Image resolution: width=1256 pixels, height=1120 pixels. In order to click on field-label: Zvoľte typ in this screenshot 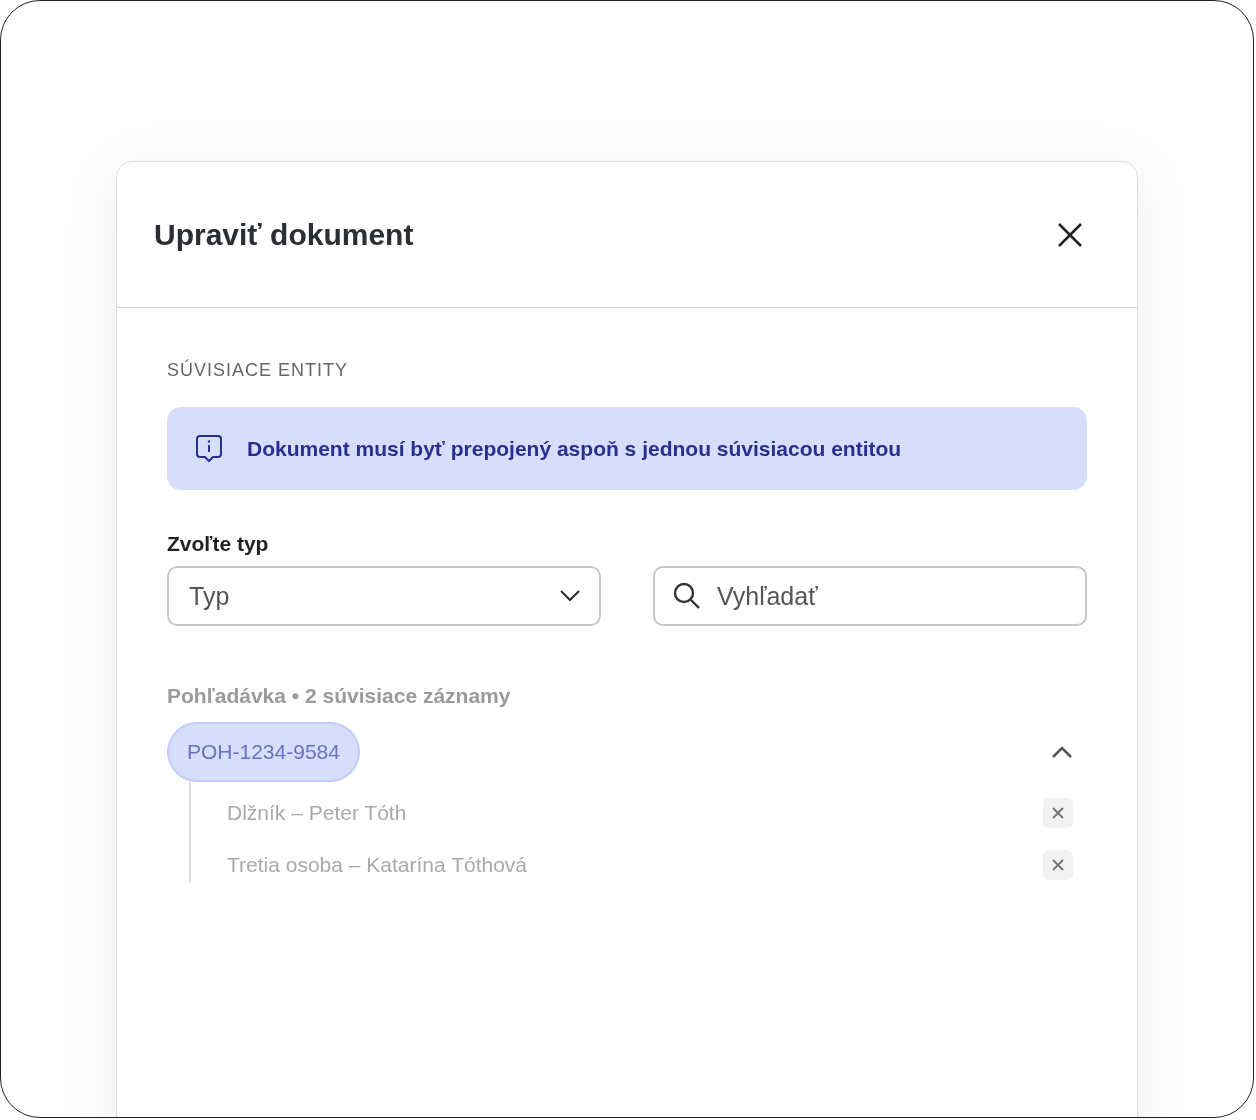, I will do `click(218, 544)`.